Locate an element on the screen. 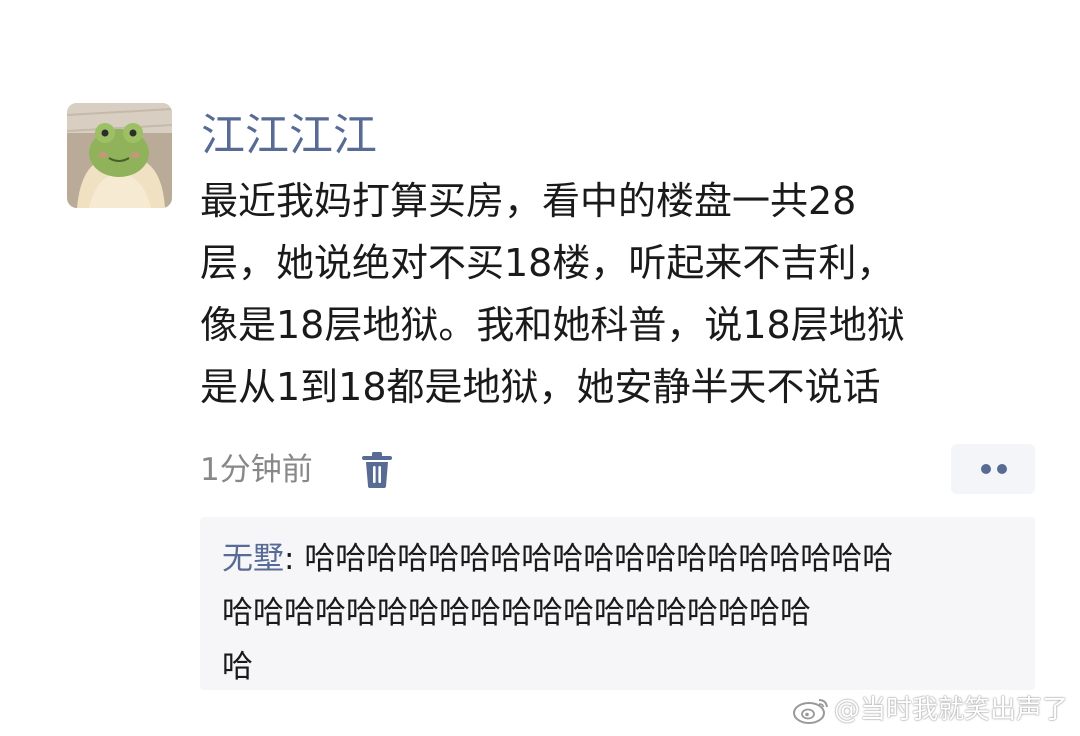 Image resolution: width=1080 pixels, height=736 pixels. frog-plush-avatar-image is located at coordinates (119, 155).